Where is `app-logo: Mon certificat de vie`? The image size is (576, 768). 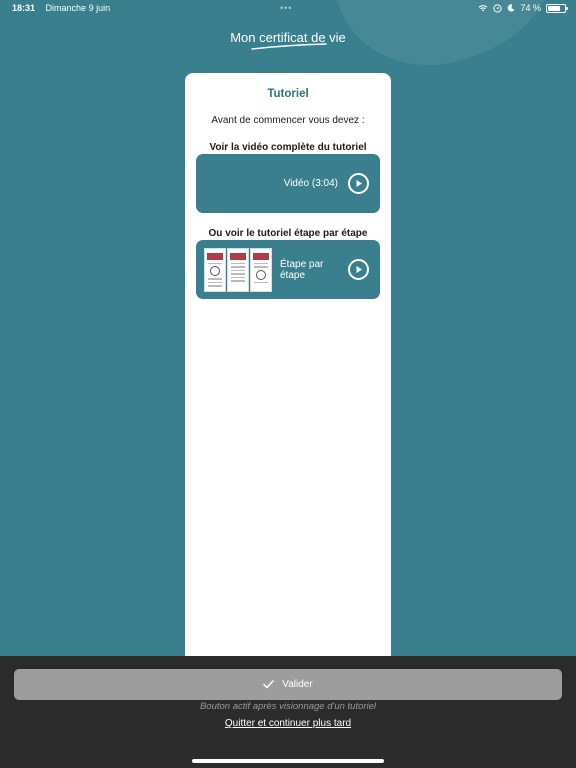
app-logo: Mon certificat de vie is located at coordinates (288, 40).